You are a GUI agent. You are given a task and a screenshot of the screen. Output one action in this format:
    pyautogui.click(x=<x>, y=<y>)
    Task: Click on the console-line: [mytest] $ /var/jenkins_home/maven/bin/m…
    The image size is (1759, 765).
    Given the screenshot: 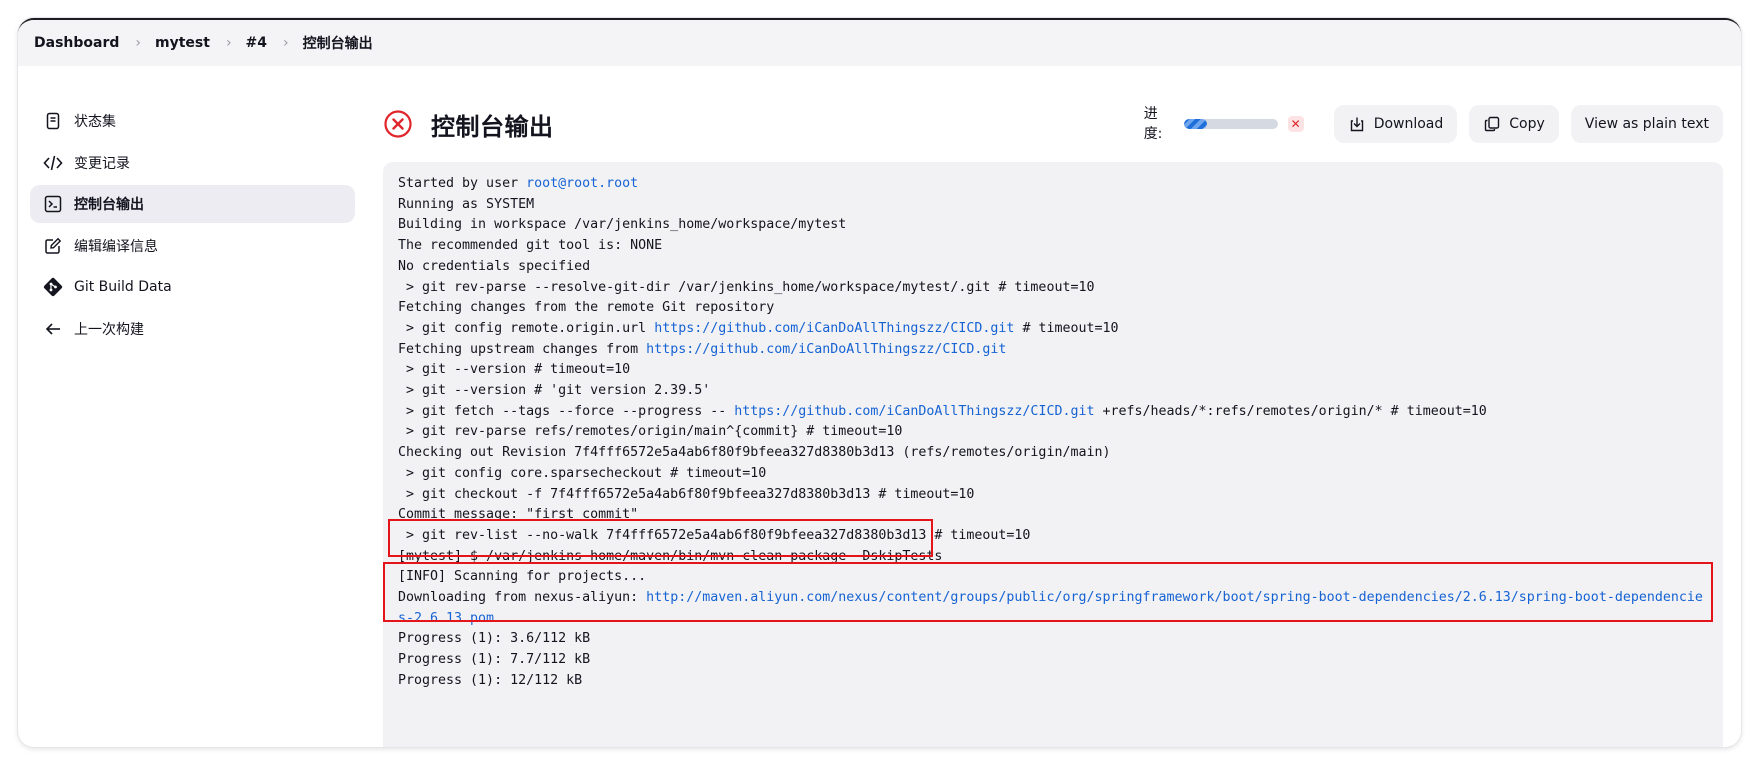 What is the action you would take?
    pyautogui.click(x=1053, y=557)
    